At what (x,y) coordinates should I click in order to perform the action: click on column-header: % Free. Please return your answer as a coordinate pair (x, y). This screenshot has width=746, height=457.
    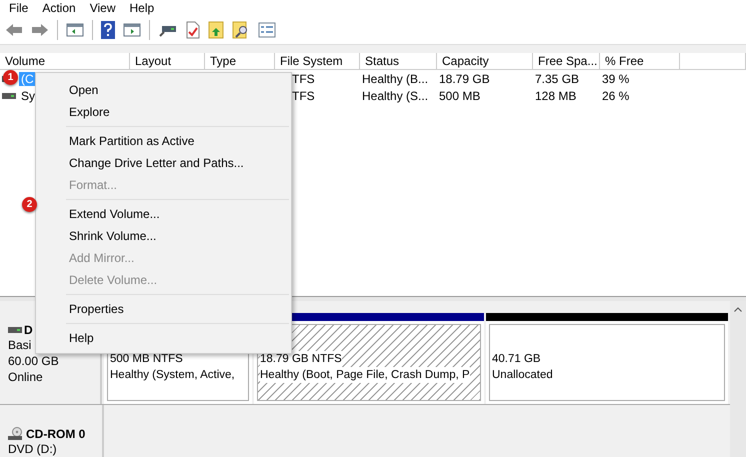
    Looking at the image, I should click on (624, 61).